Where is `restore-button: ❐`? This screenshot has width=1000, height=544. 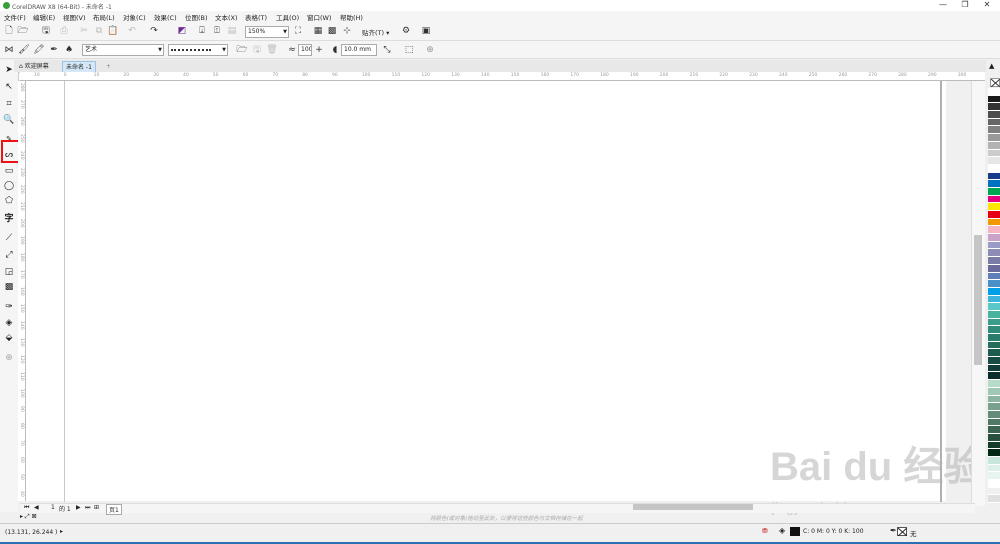
restore-button: ❐ is located at coordinates (965, 5).